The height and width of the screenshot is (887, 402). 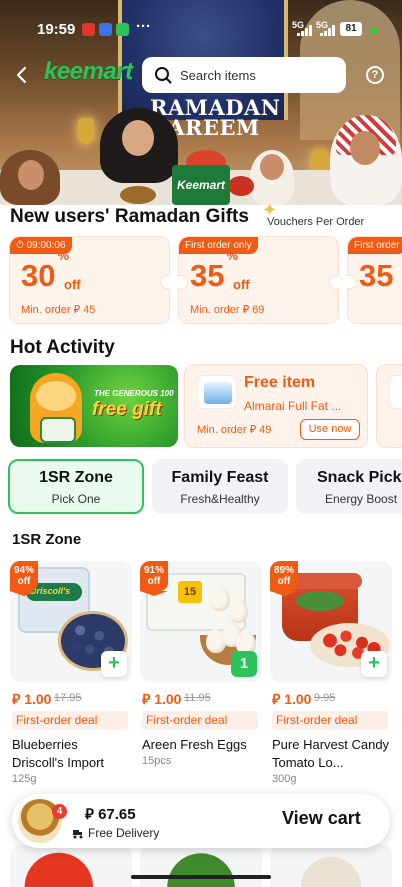 What do you see at coordinates (201, 877) in the screenshot?
I see `home-indicator` at bounding box center [201, 877].